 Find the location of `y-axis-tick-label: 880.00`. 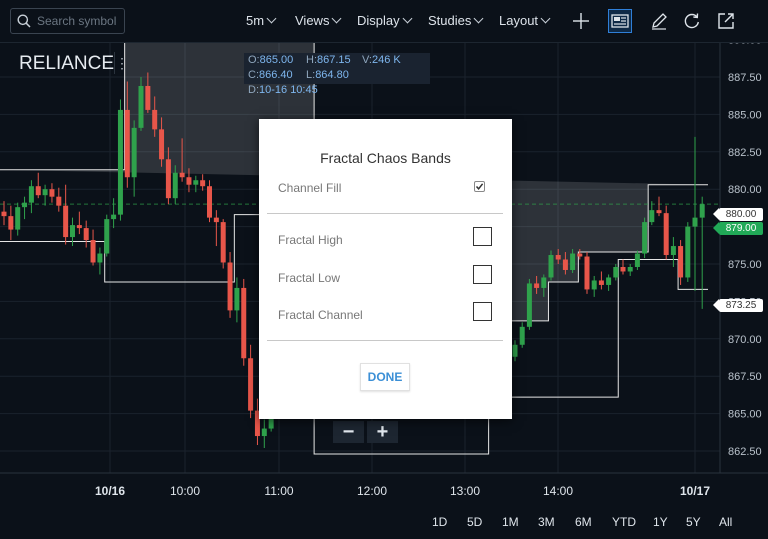

y-axis-tick-label: 880.00 is located at coordinates (745, 190).